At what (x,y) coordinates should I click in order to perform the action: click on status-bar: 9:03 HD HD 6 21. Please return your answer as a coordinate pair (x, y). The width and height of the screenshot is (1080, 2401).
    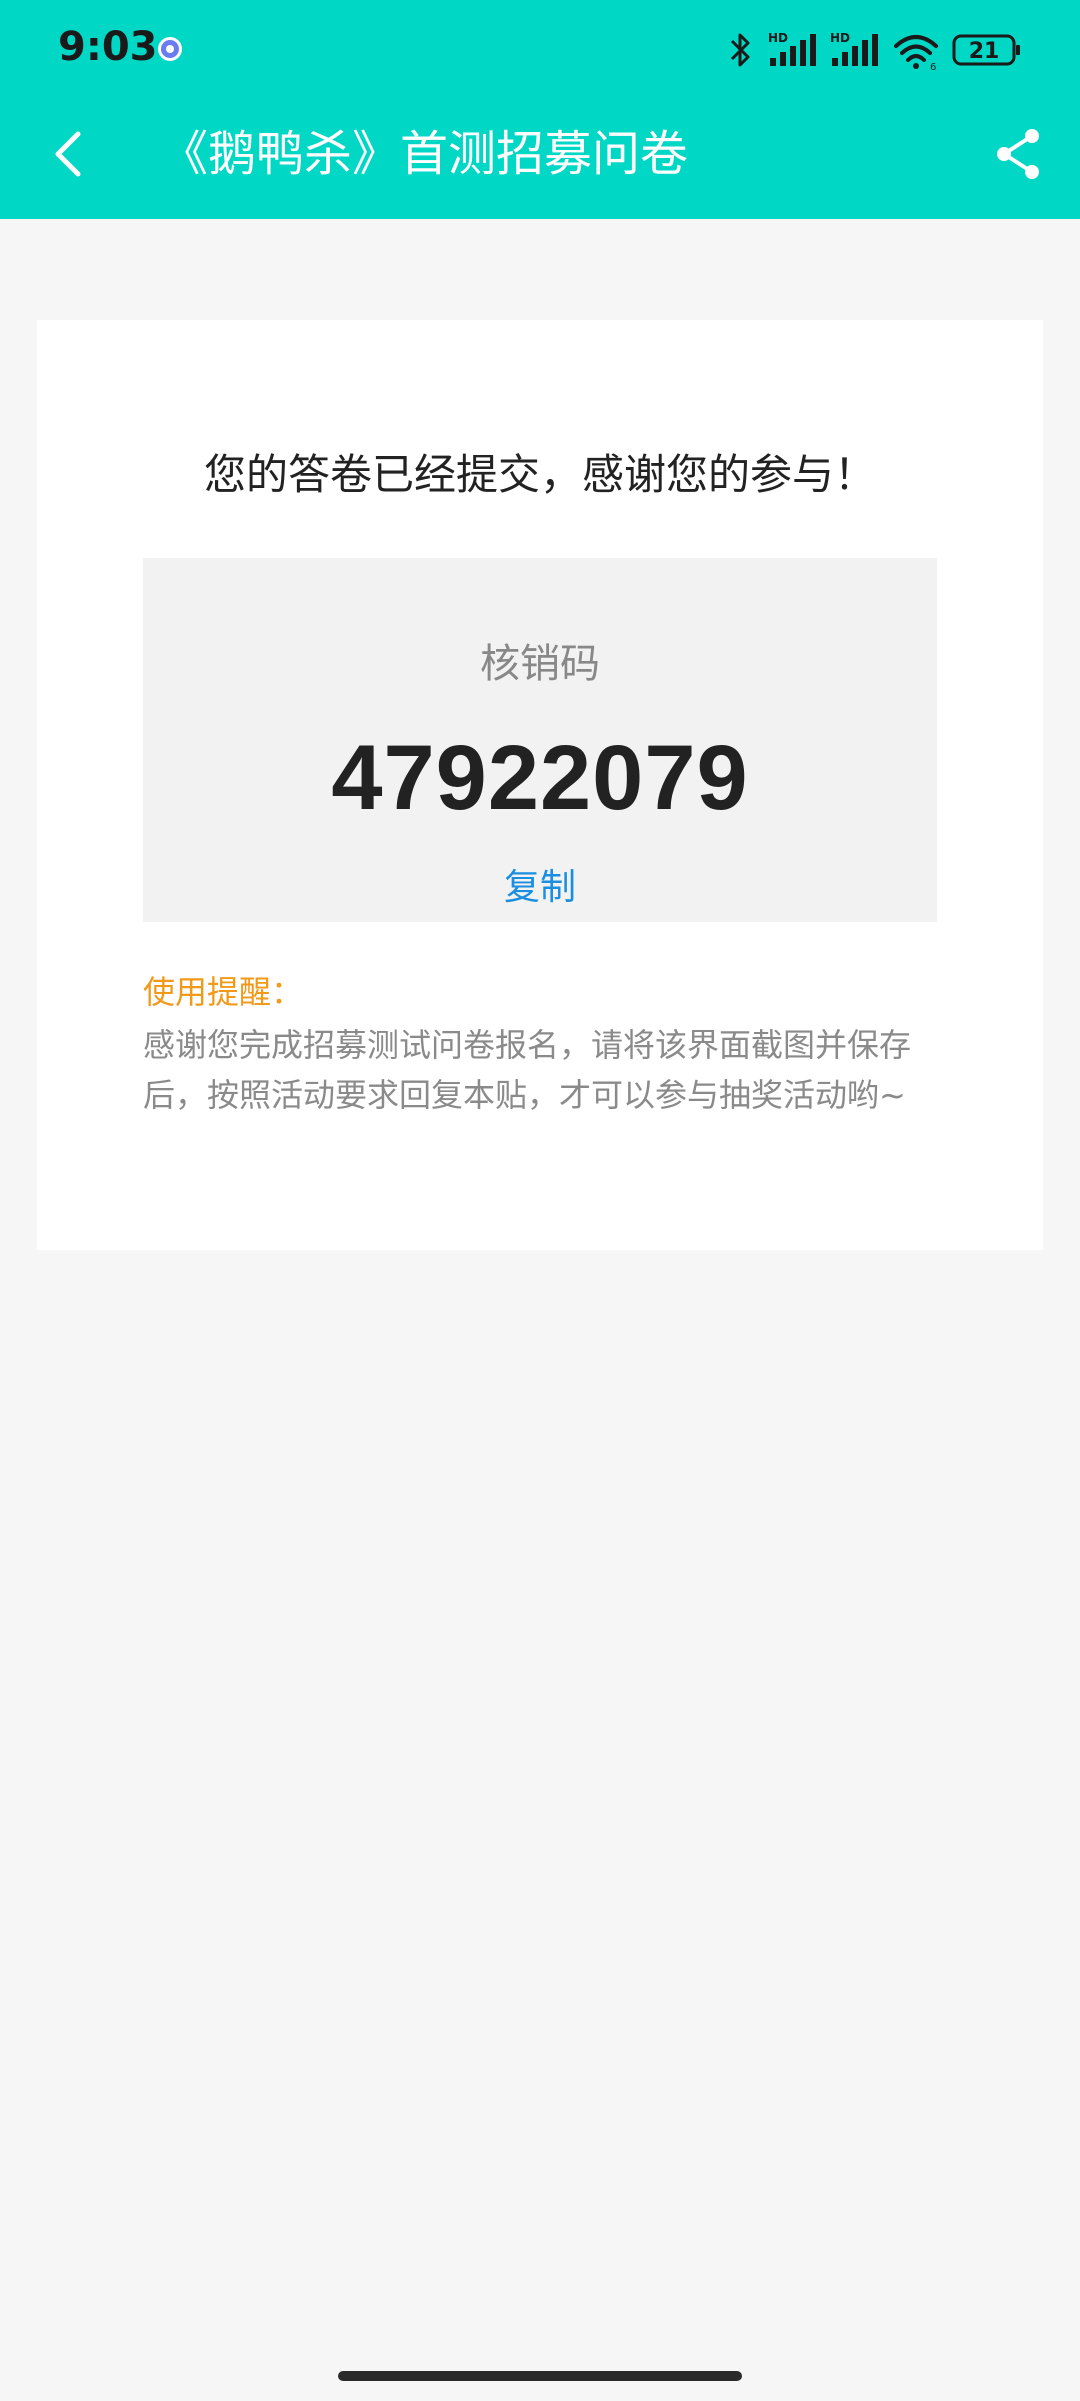
    Looking at the image, I should click on (540, 50).